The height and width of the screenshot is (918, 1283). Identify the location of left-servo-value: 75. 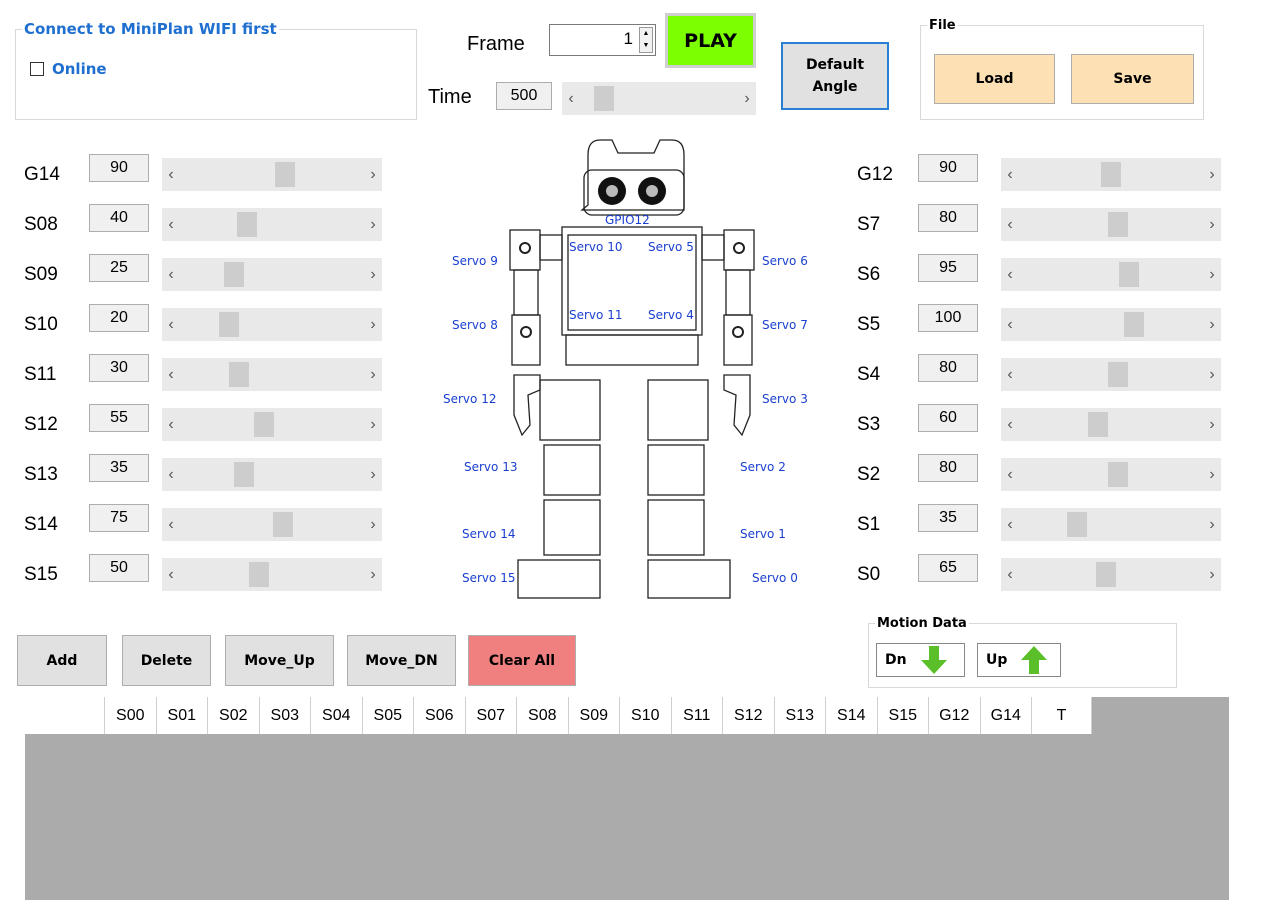
(119, 518).